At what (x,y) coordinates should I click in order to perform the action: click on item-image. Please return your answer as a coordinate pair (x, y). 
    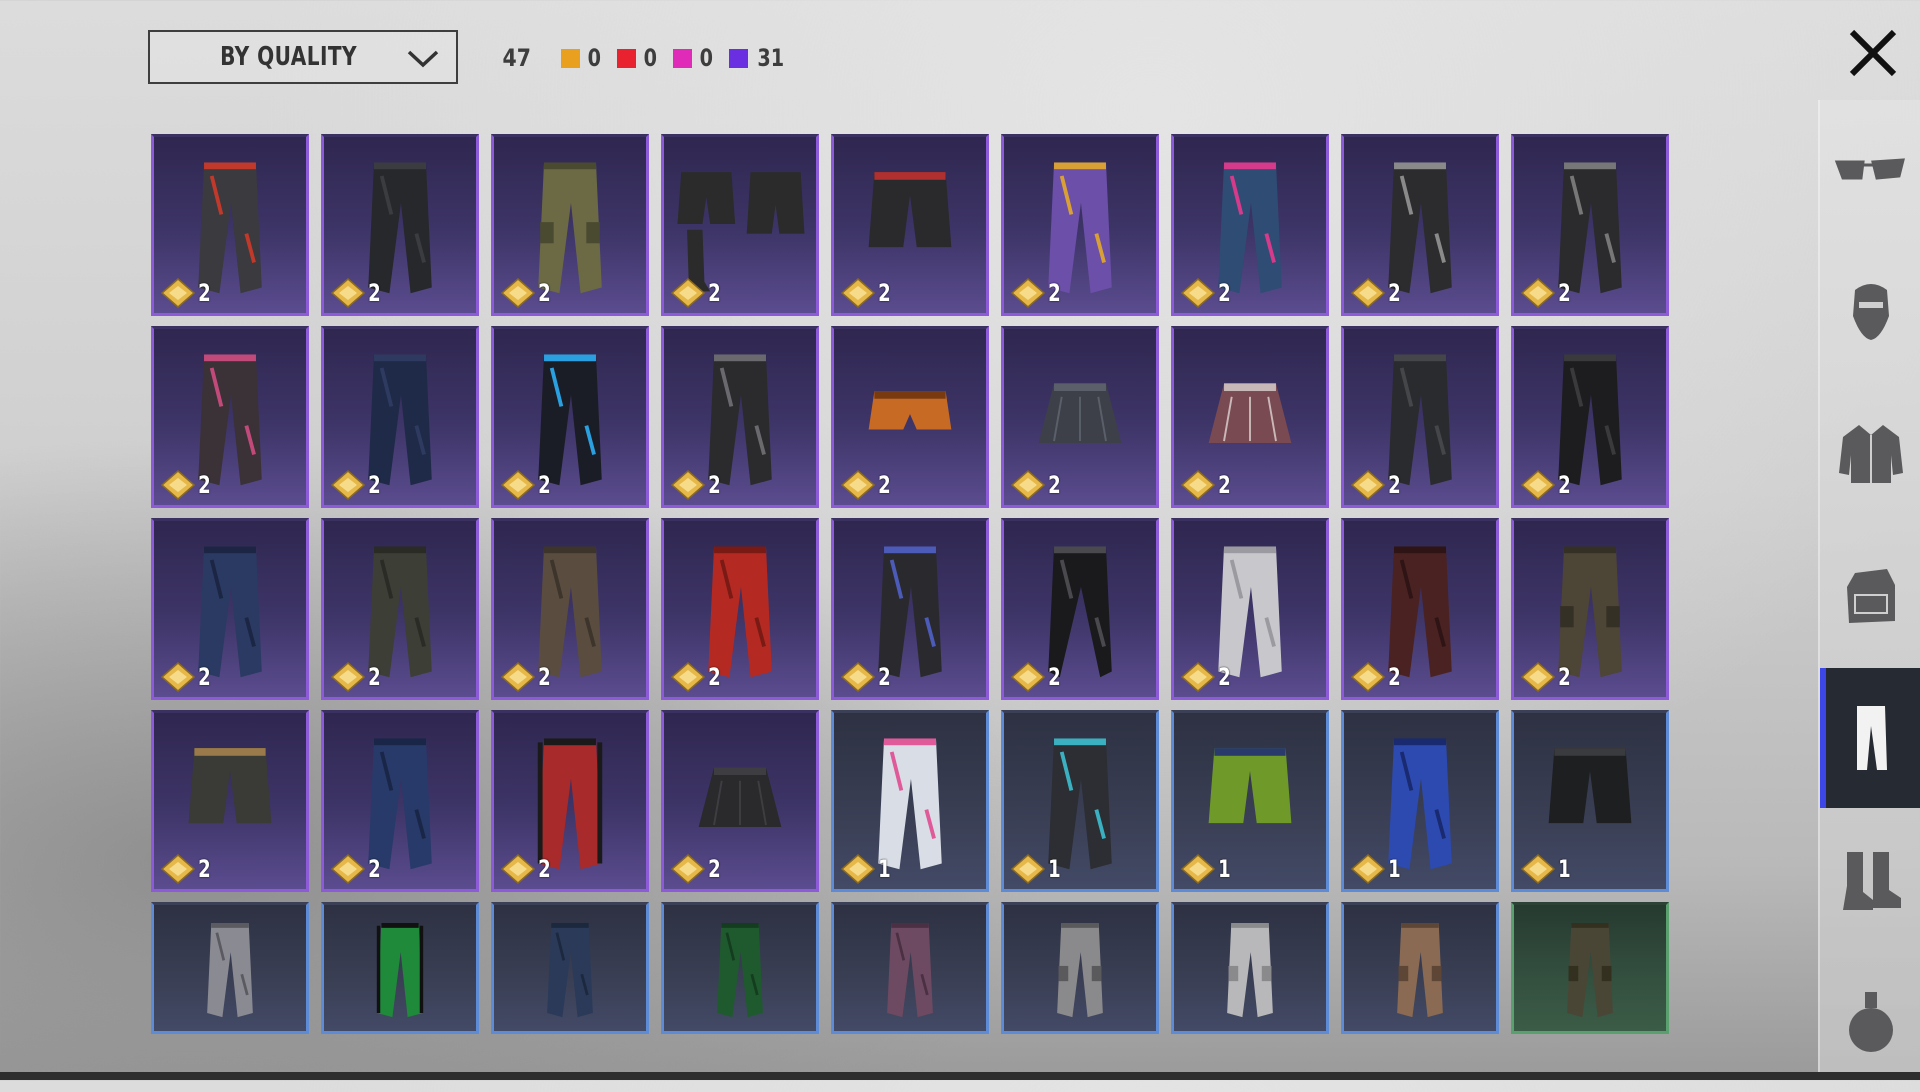
    Looking at the image, I should click on (230, 970).